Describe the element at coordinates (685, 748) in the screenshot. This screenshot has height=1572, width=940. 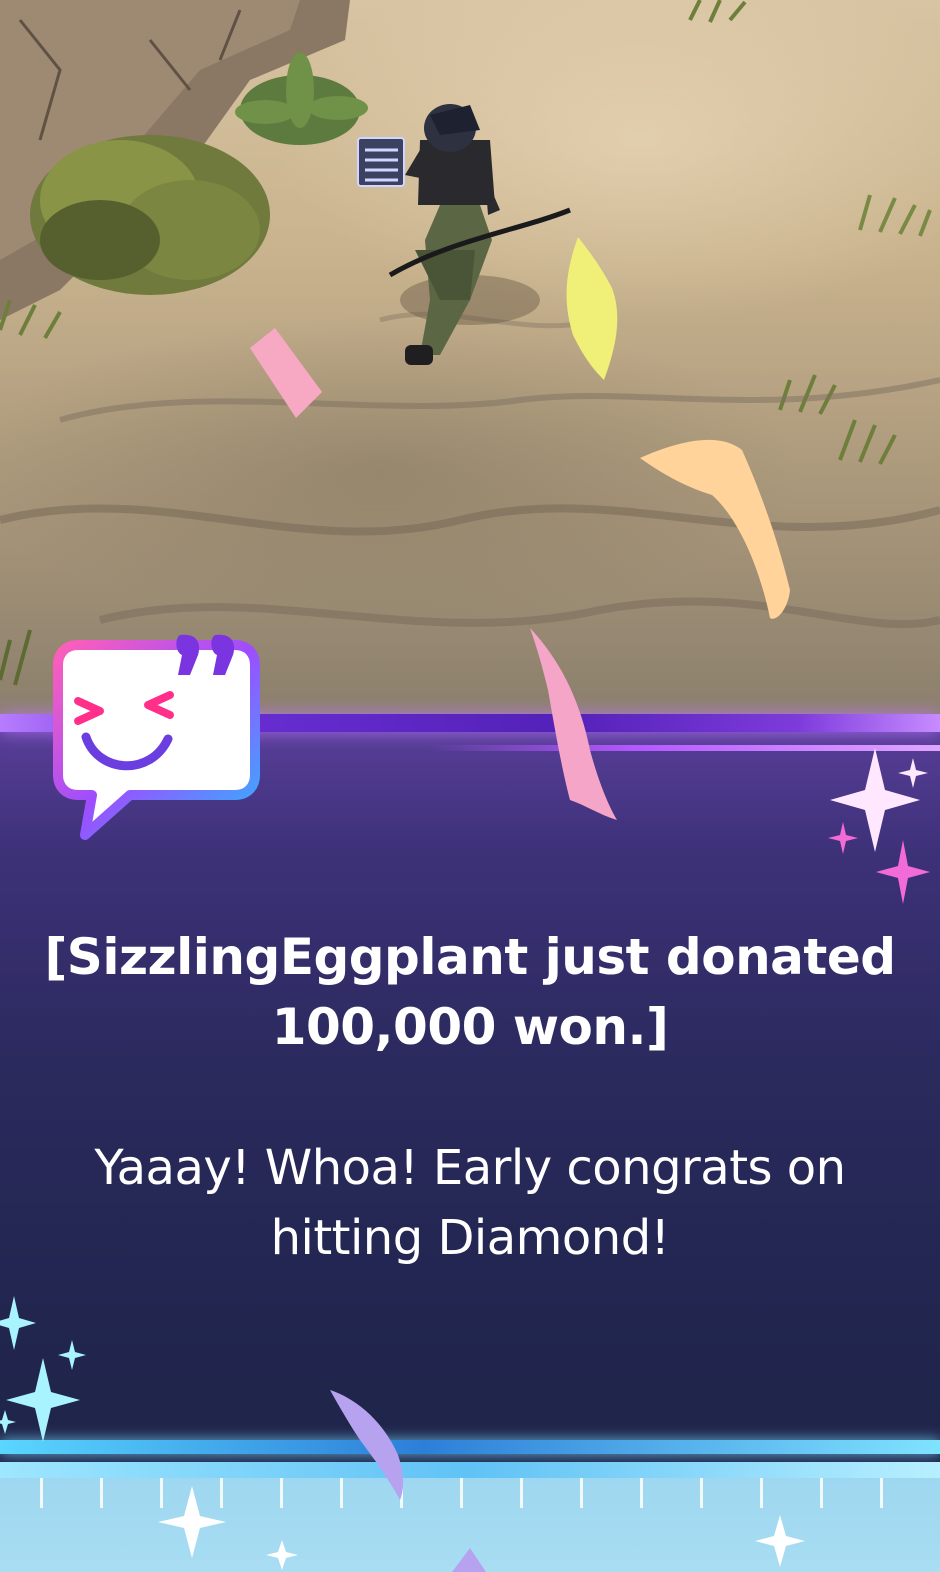
I see `panel-top-glow-line` at that location.